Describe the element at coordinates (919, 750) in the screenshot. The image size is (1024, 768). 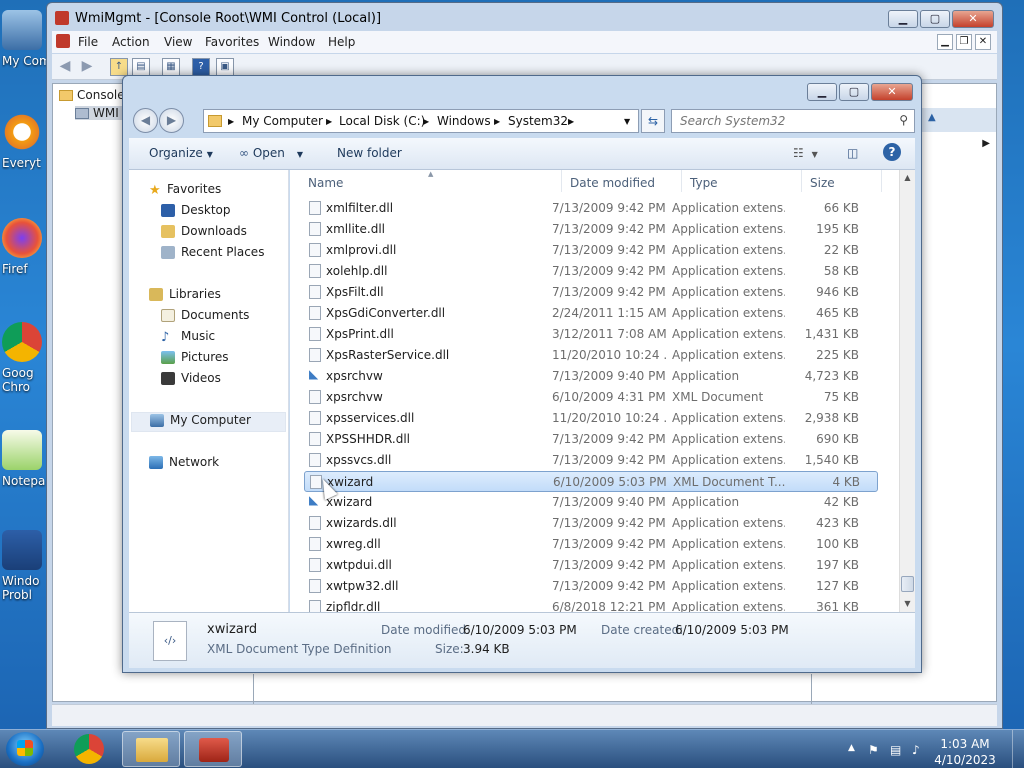
I see `volume-muted-icon: ♪` at that location.